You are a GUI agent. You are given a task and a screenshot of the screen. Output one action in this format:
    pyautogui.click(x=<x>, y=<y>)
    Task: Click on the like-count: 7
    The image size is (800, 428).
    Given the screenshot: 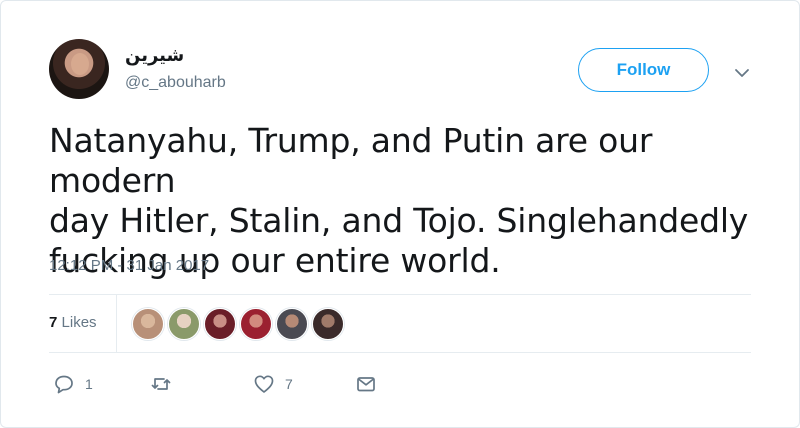 What is the action you would take?
    pyautogui.click(x=289, y=384)
    